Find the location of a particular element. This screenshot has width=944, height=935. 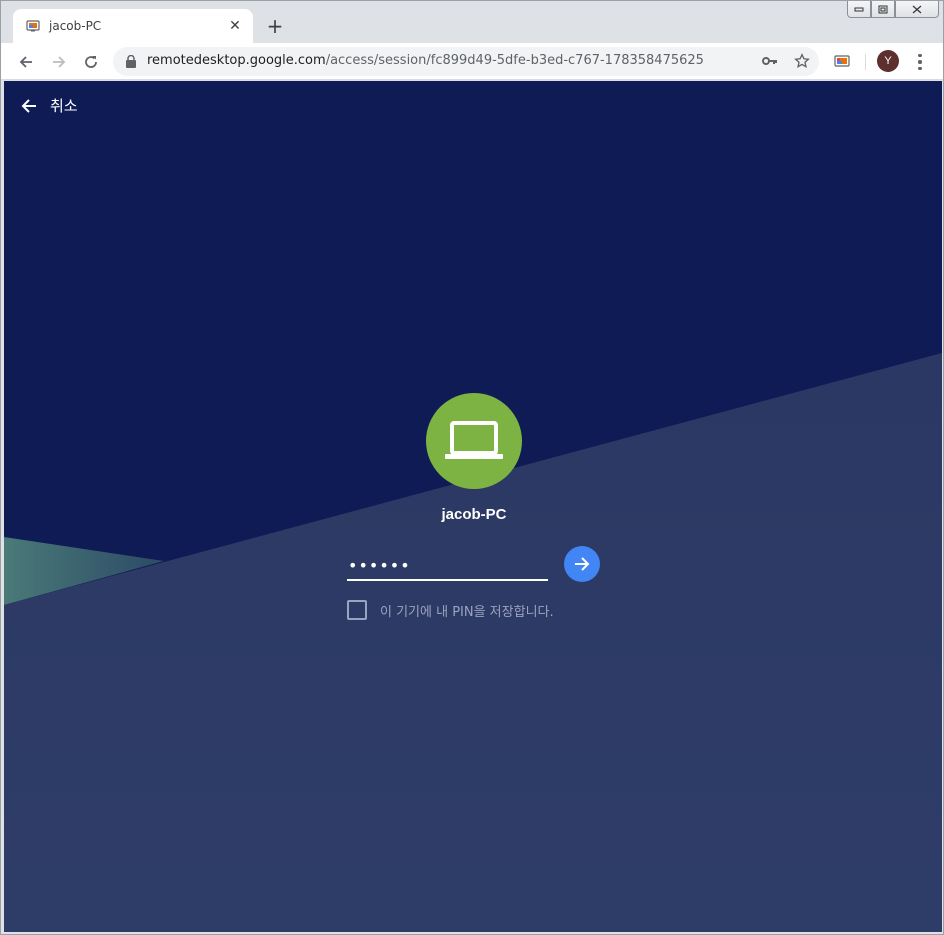

close-icon is located at coordinates (917, 9).